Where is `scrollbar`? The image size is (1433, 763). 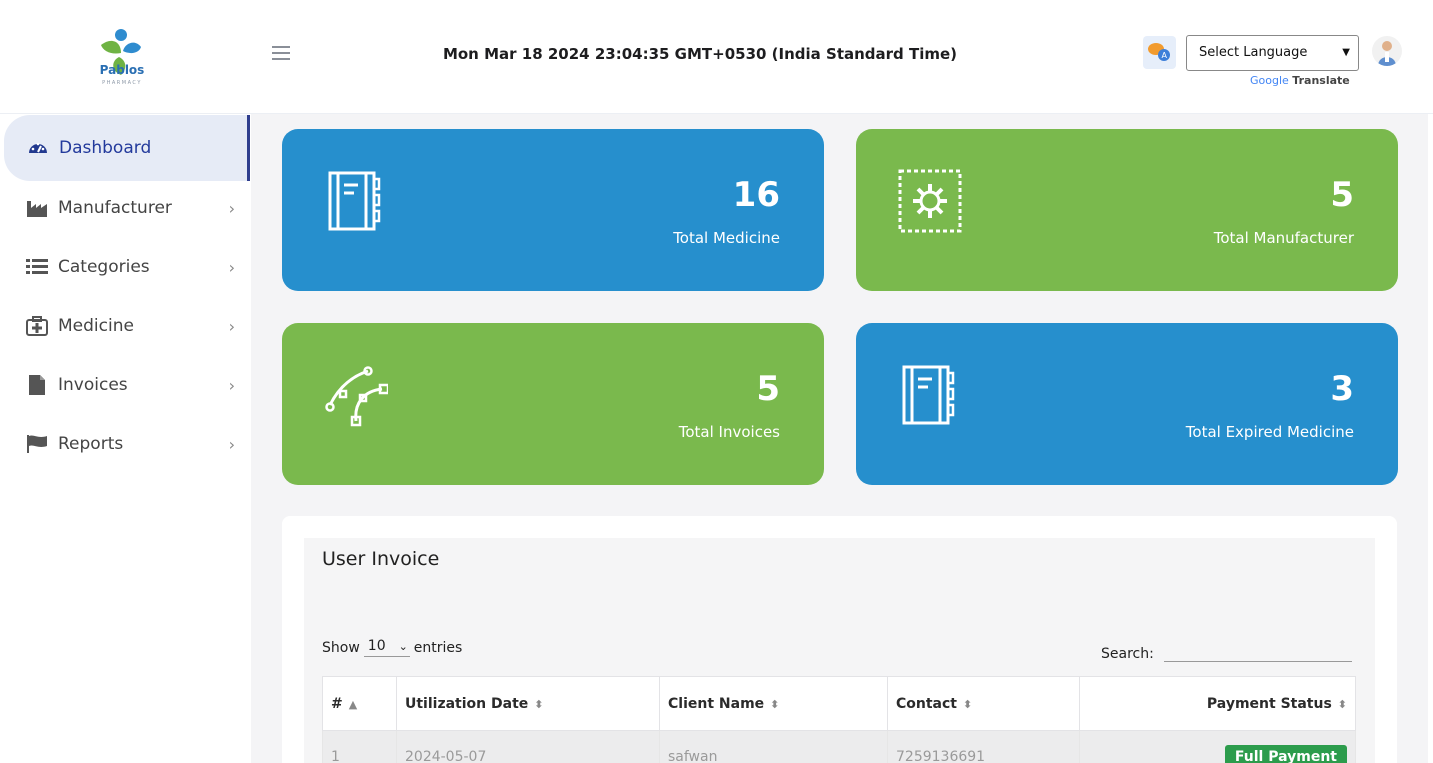 scrollbar is located at coordinates (1430, 438).